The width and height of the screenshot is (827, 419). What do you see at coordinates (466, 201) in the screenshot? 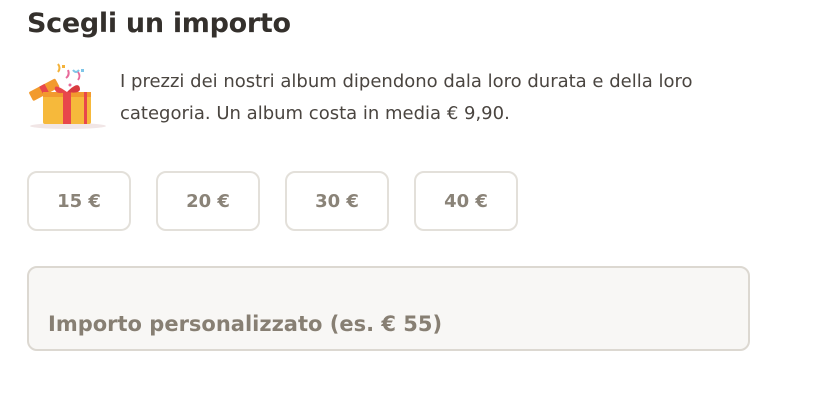
I see `amount-option-40: 40 €` at bounding box center [466, 201].